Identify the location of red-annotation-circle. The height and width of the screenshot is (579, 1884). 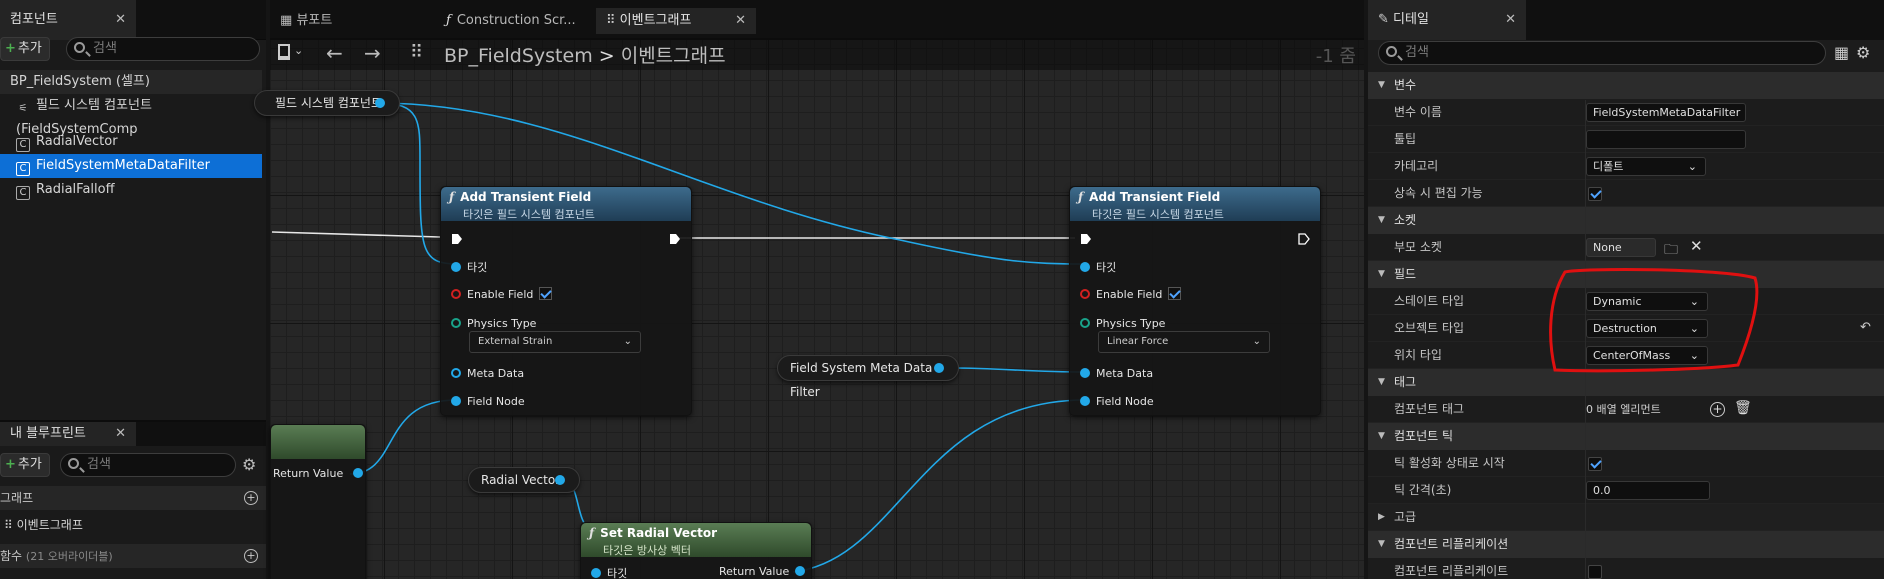
(1654, 320).